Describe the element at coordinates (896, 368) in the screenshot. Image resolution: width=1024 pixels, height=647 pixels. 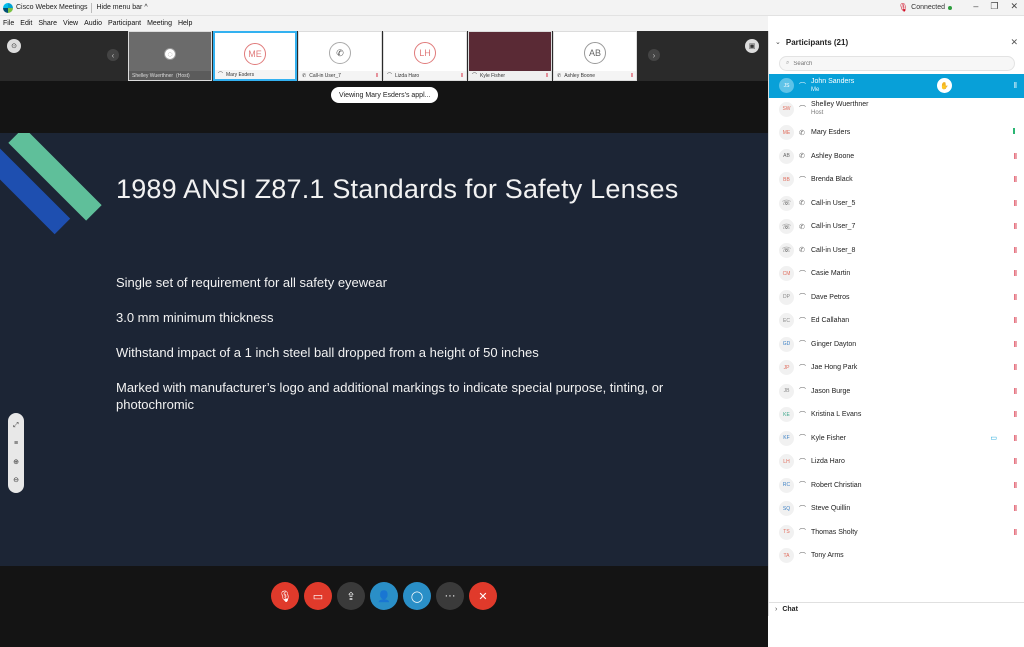
I see `participant-row: JP ⌒ Jae Hong Park ǁ` at that location.